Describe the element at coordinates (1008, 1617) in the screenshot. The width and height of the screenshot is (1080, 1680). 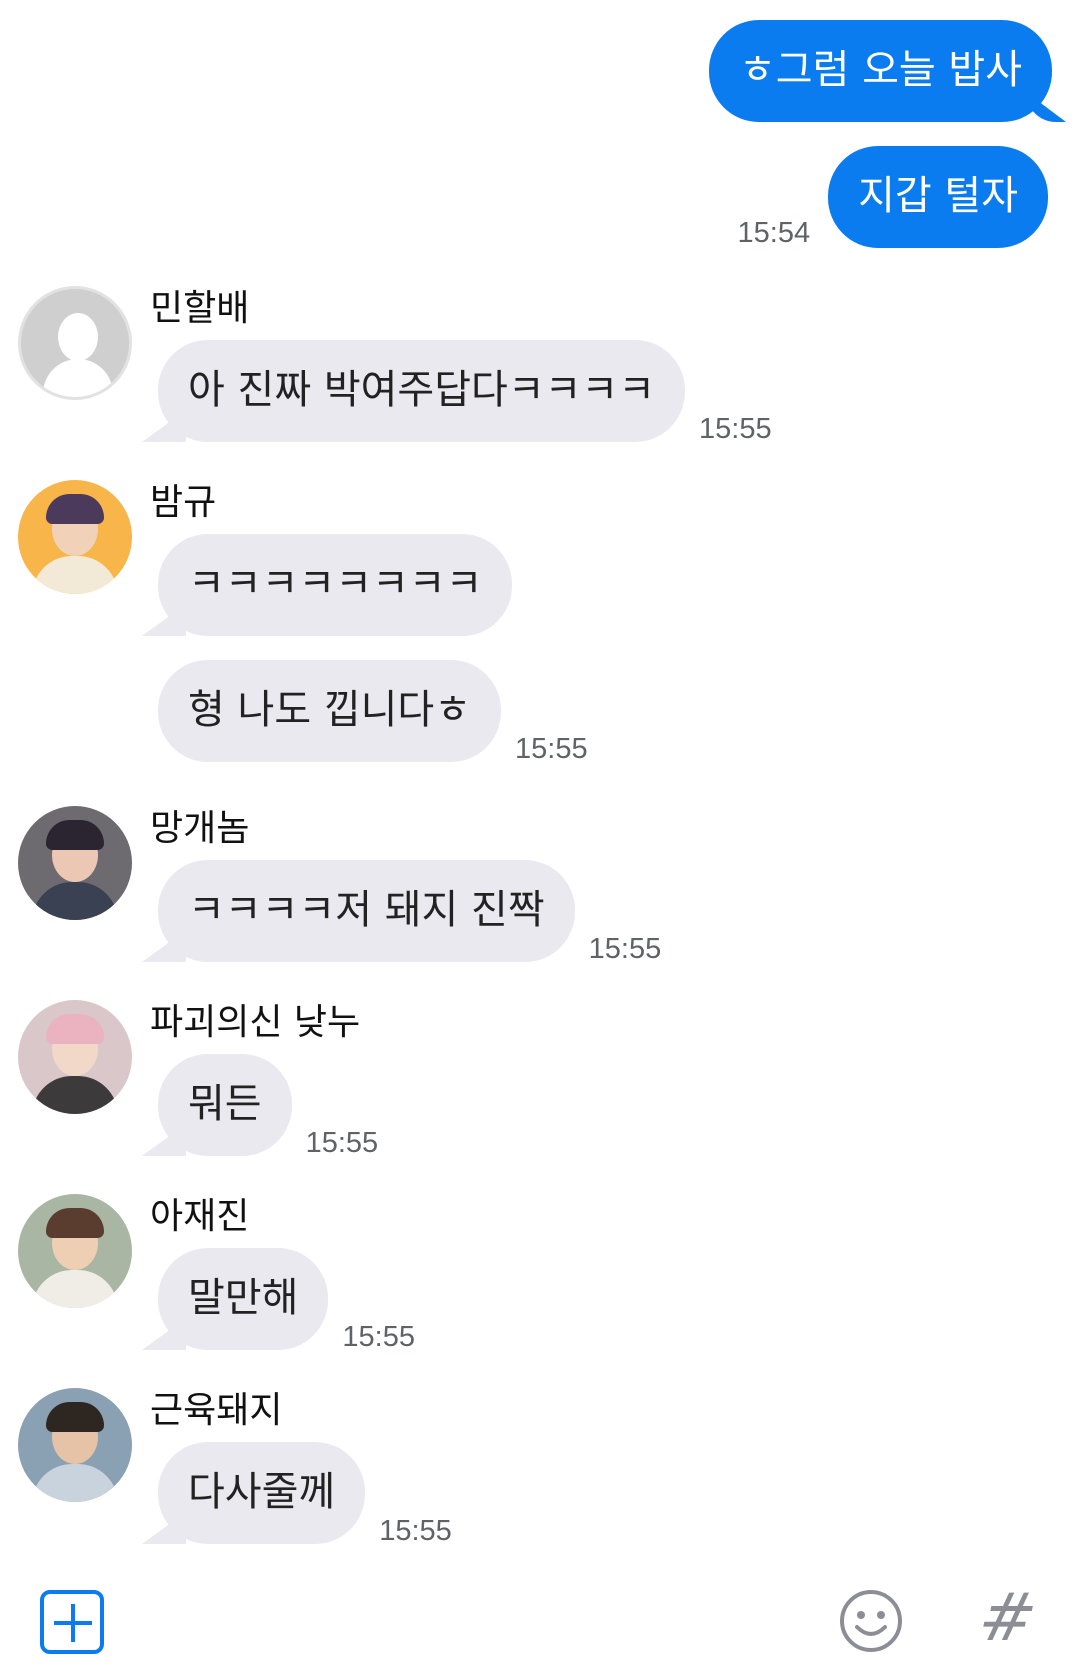
I see `hashtag-icon: #` at that location.